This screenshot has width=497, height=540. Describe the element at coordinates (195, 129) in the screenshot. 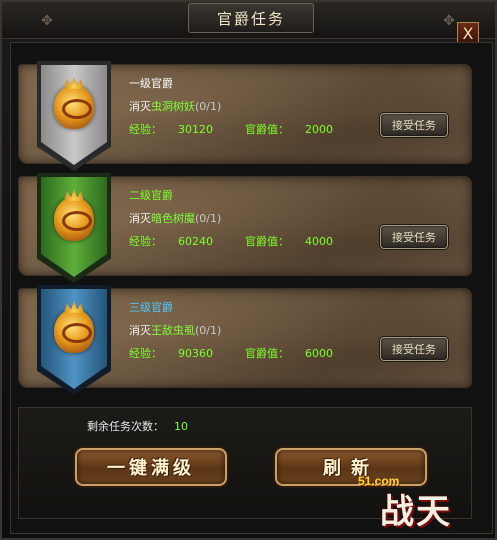

I see `exp-value: 30120` at that location.